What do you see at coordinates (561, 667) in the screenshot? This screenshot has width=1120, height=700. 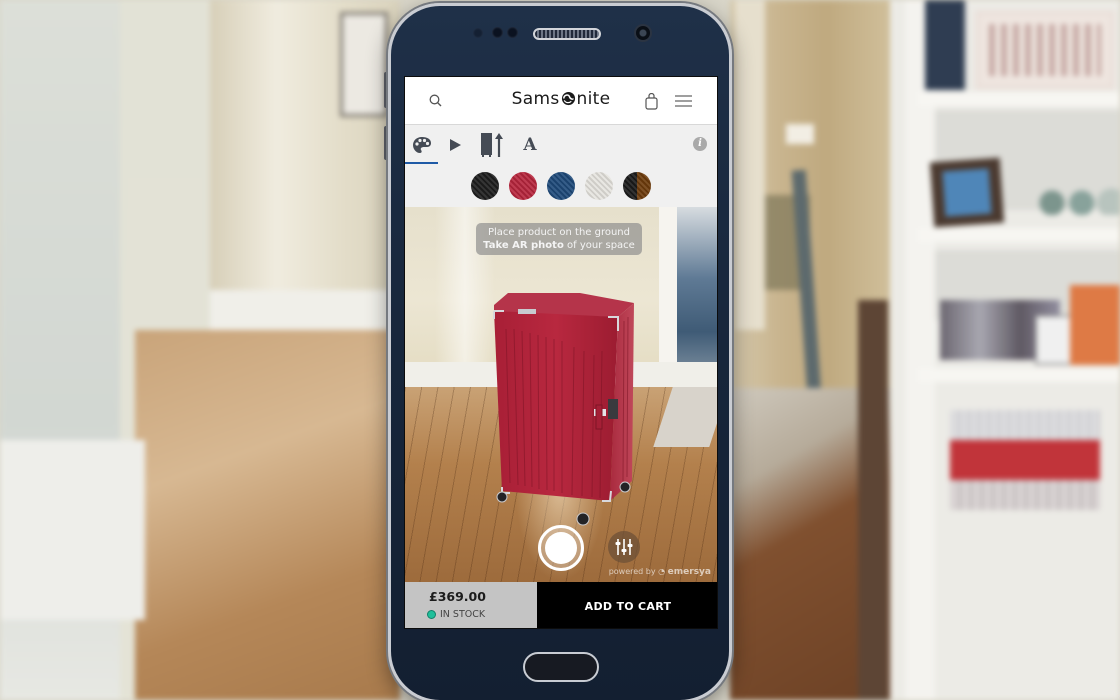 I see `home-button` at bounding box center [561, 667].